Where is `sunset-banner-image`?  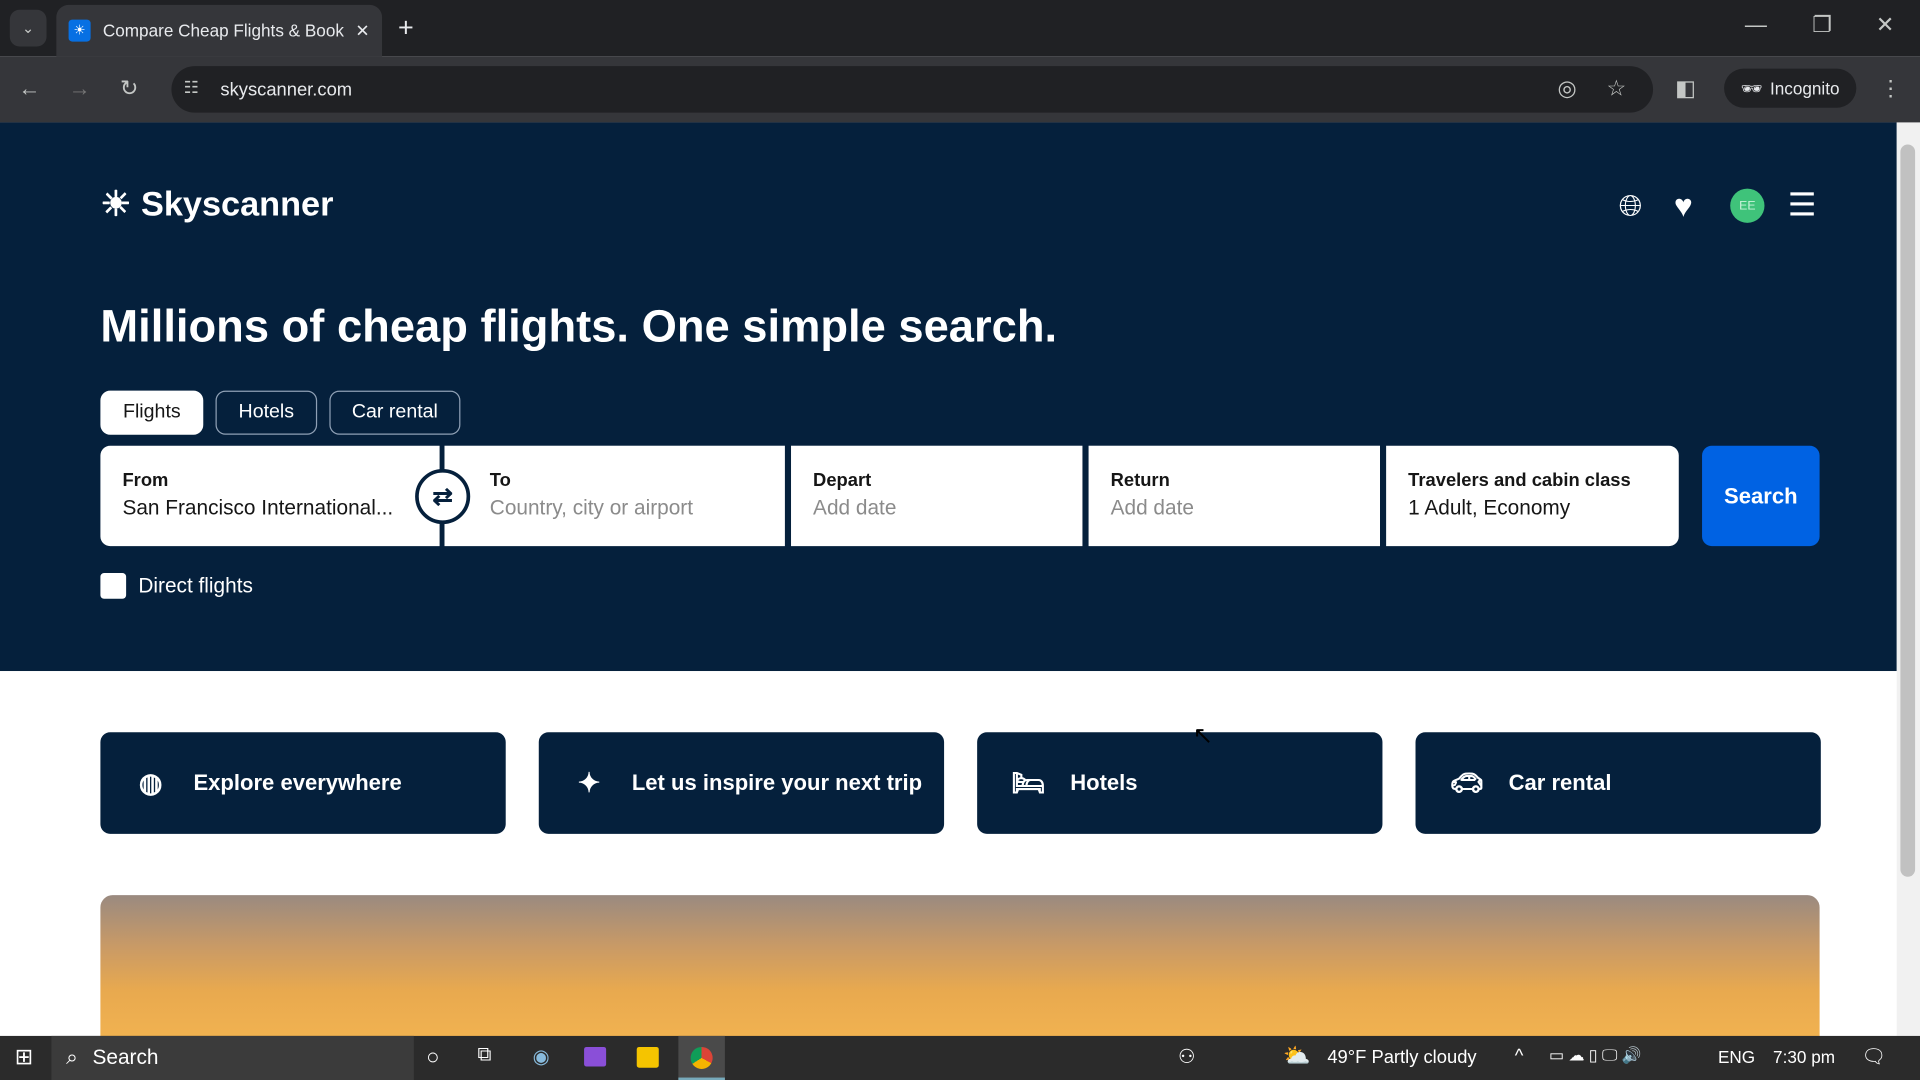
sunset-banner-image is located at coordinates (960, 969).